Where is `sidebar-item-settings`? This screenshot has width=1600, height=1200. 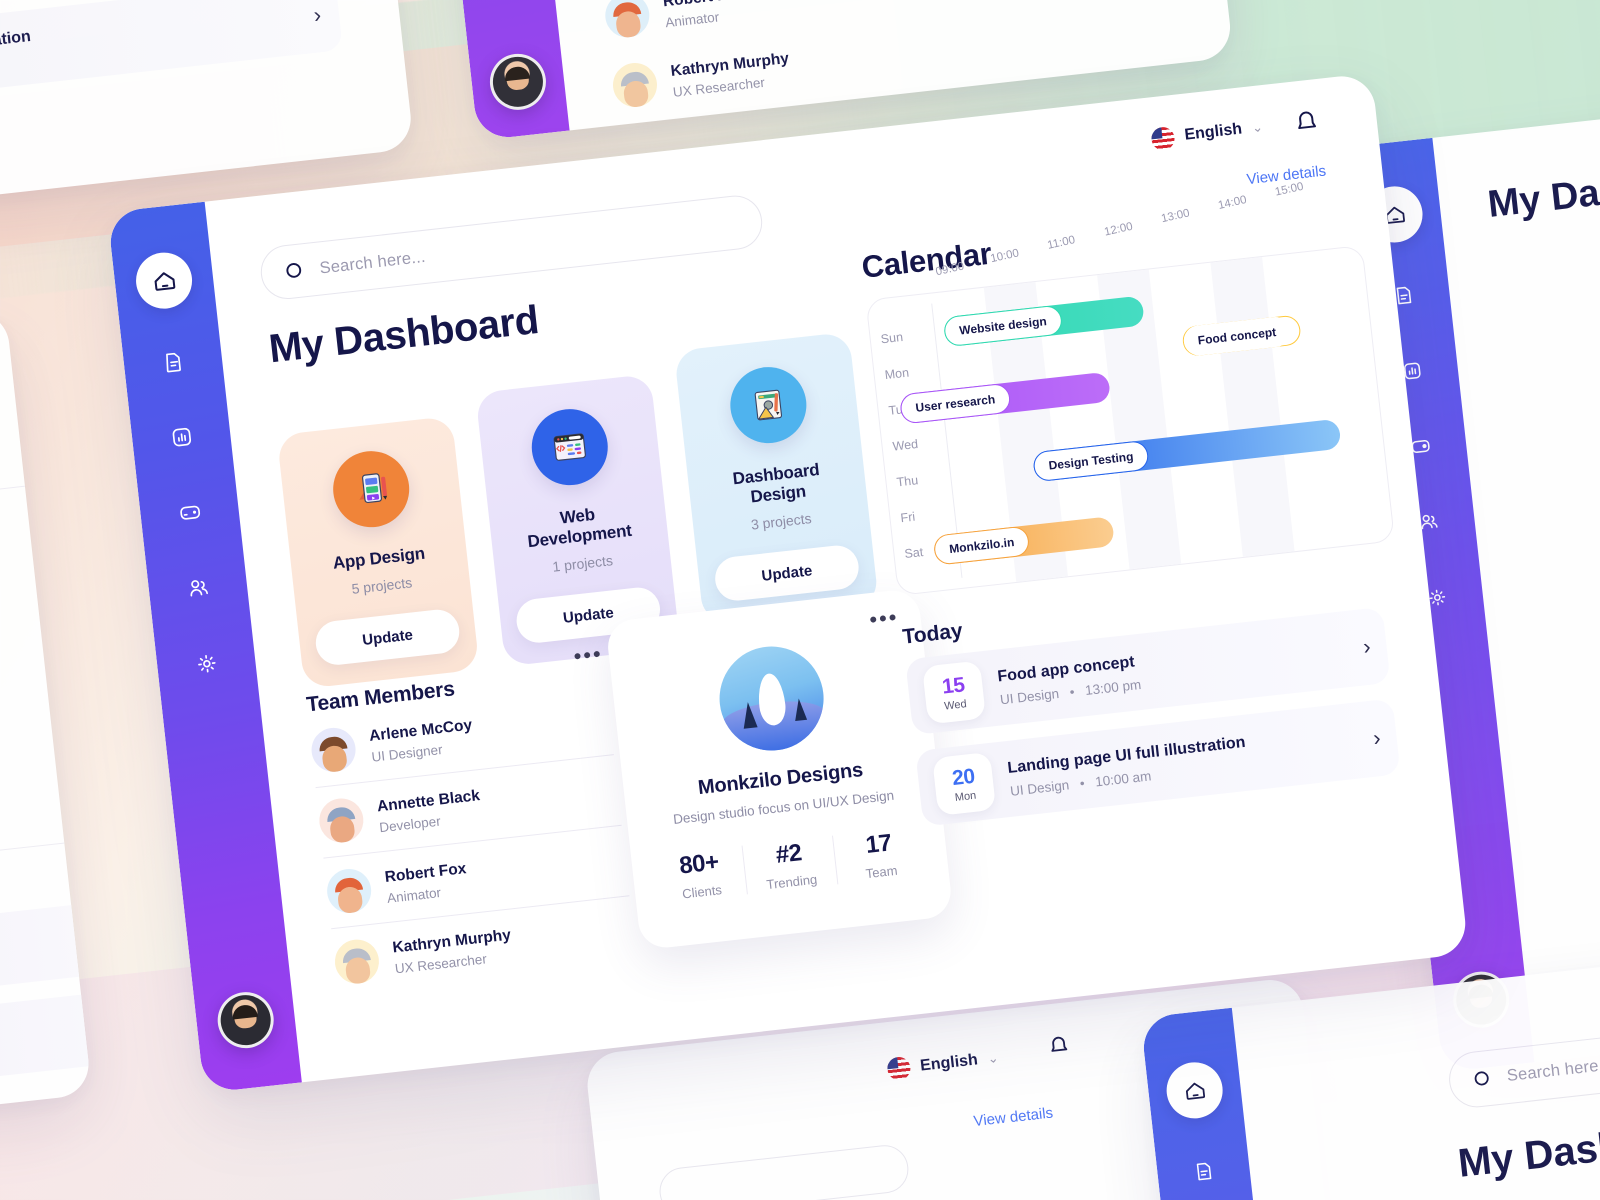 sidebar-item-settings is located at coordinates (206, 663).